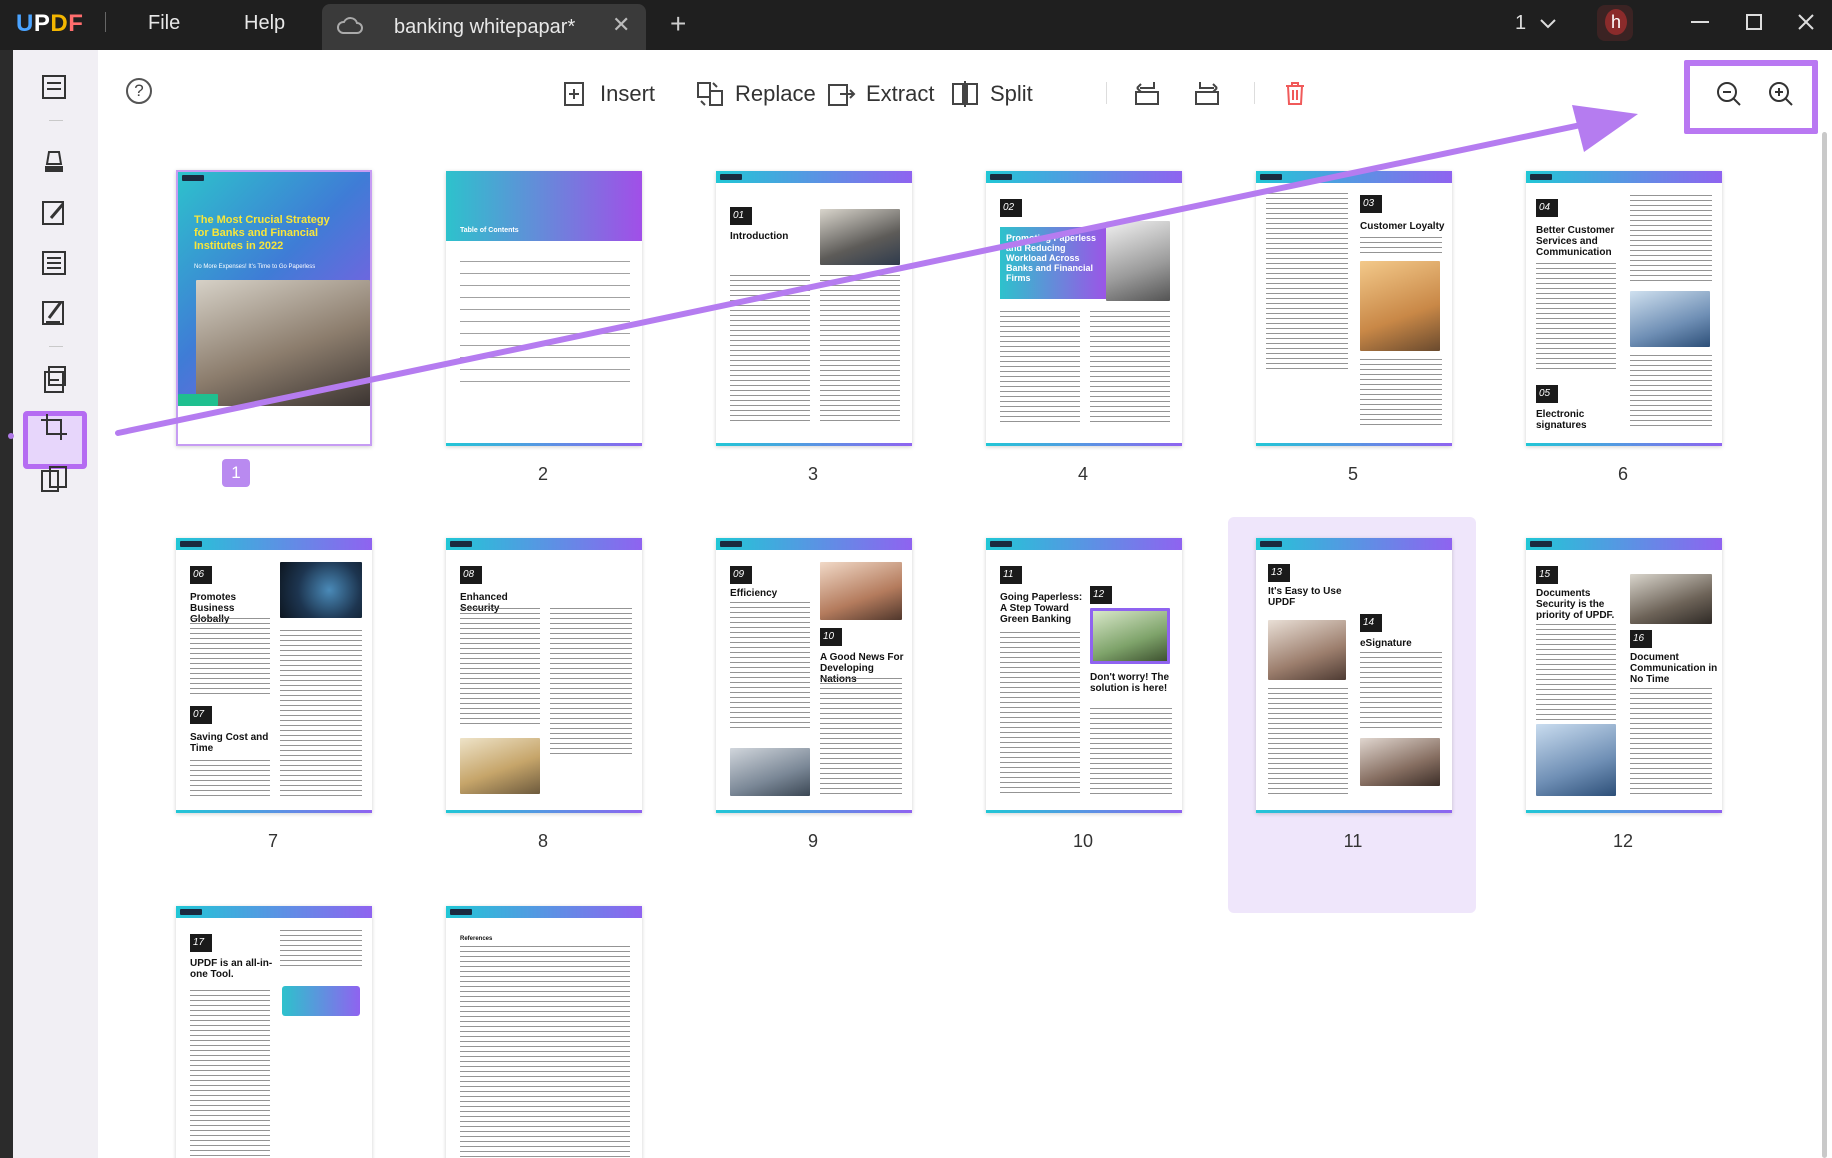  What do you see at coordinates (1547, 394) in the screenshot?
I see `section-number: 05` at bounding box center [1547, 394].